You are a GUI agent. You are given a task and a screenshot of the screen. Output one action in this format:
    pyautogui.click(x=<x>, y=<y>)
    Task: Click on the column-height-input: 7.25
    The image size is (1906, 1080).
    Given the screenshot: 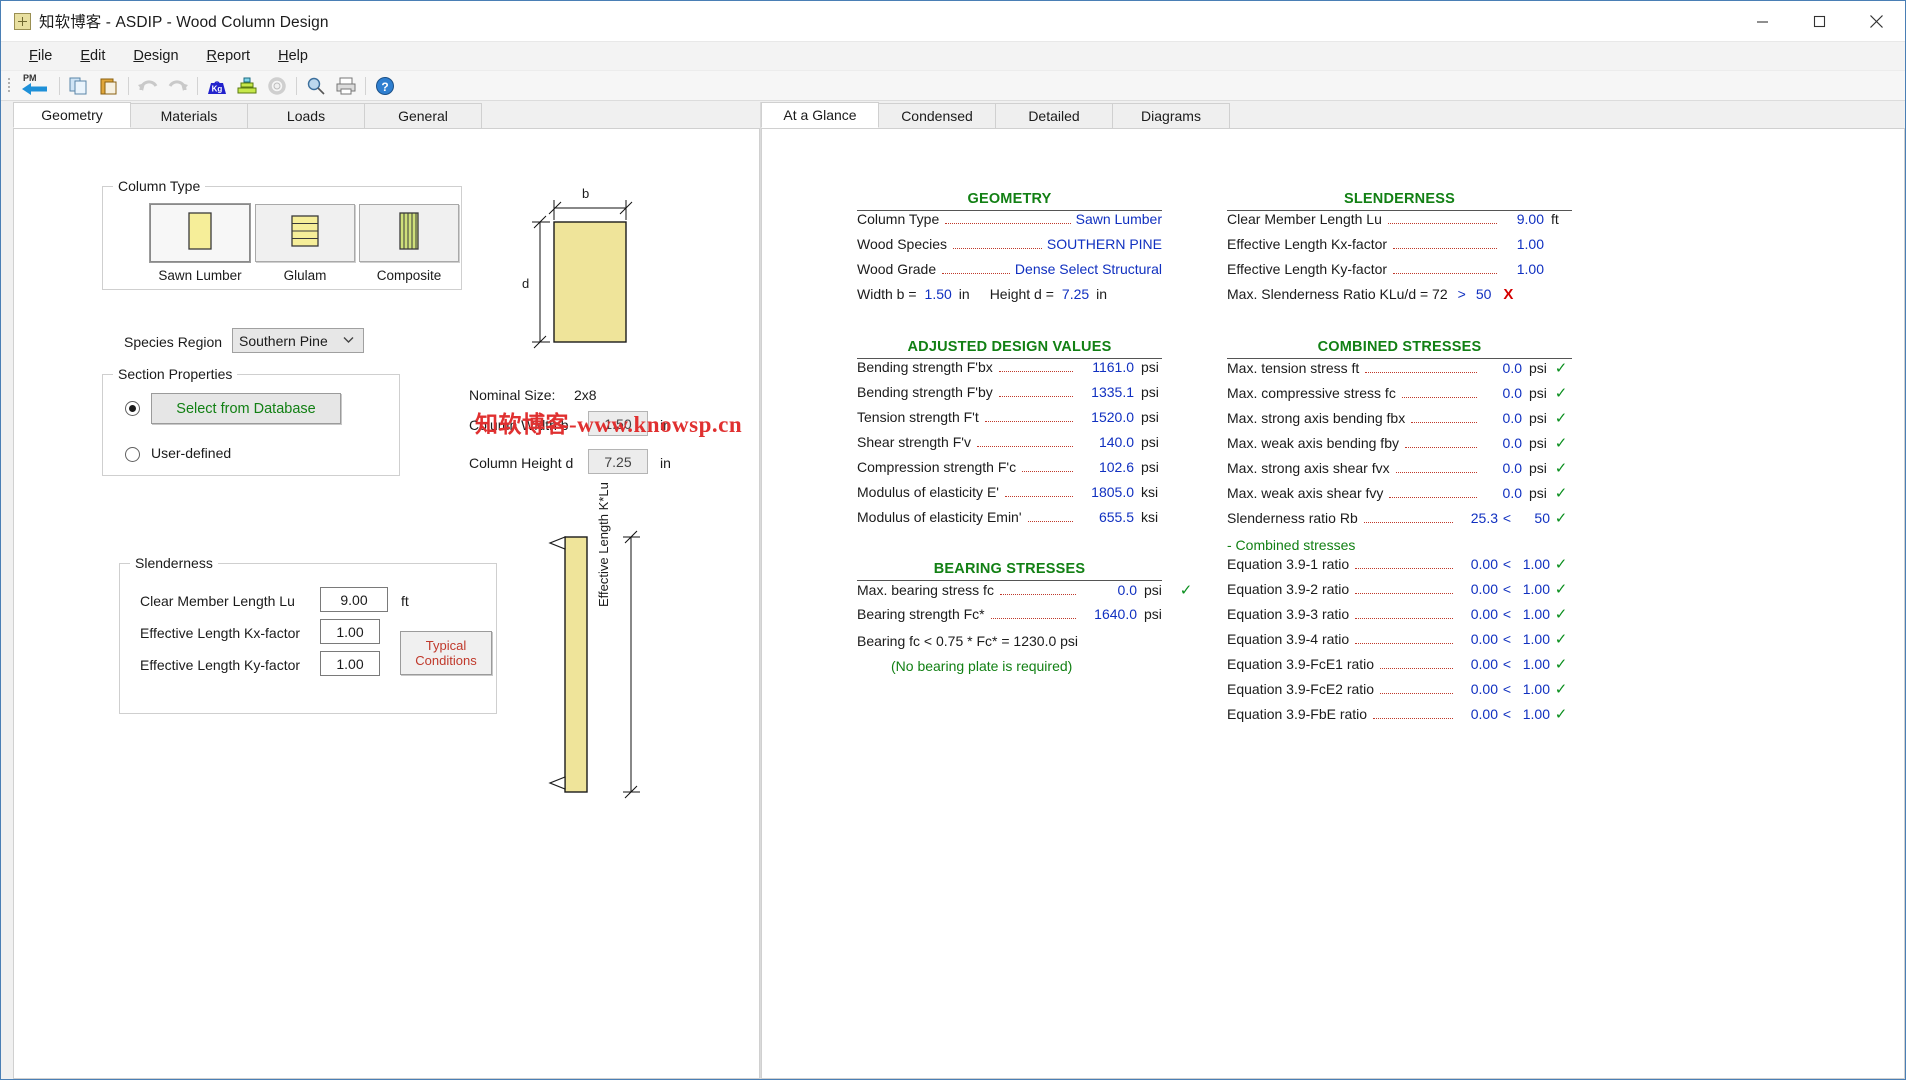 What is the action you would take?
    pyautogui.click(x=618, y=461)
    